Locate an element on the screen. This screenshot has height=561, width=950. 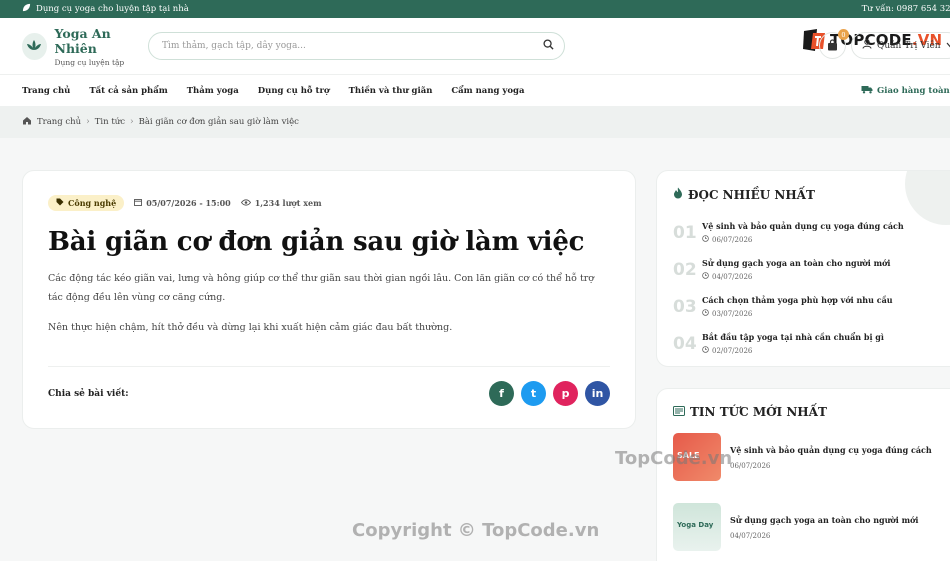
news-thumbnail: SALE is located at coordinates (697, 457).